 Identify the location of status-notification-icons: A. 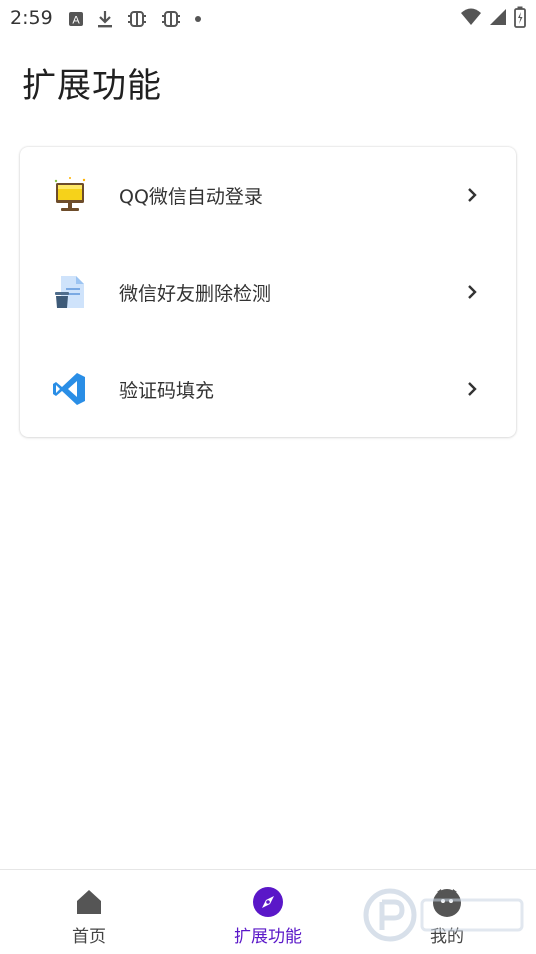
(135, 19).